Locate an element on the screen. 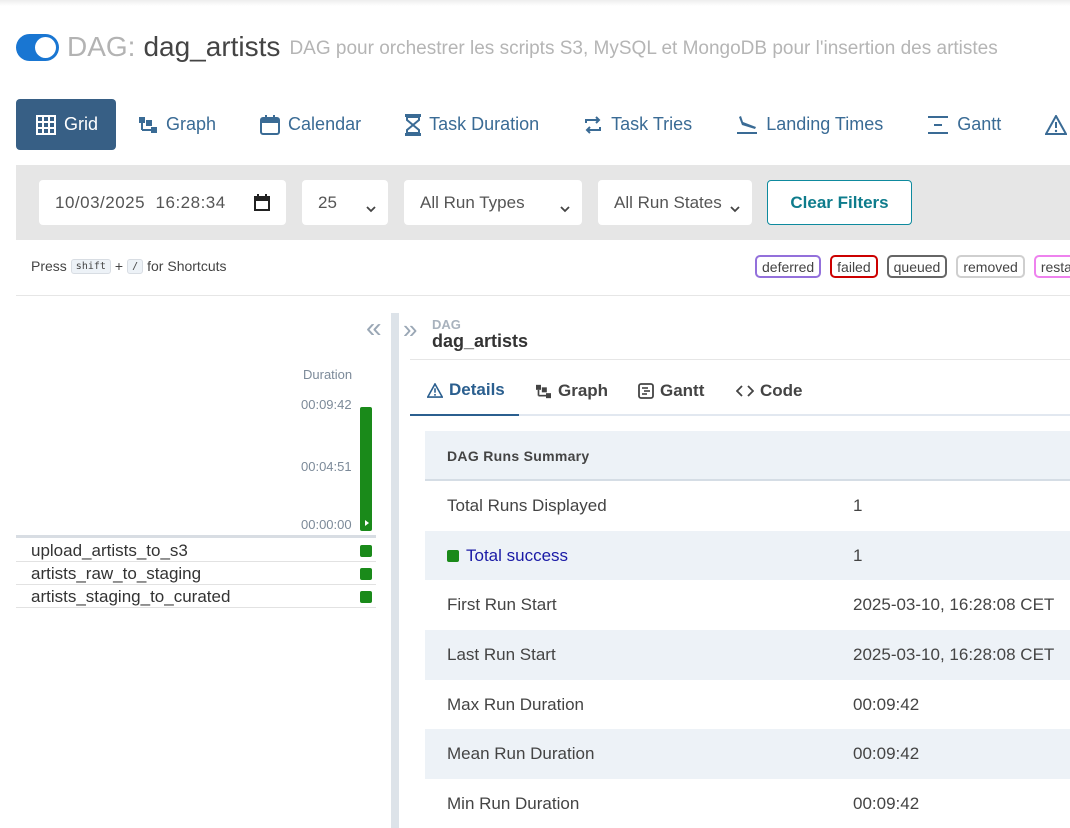 The width and height of the screenshot is (1070, 828). task-row: artists_staging_to_curated is located at coordinates (196, 596).